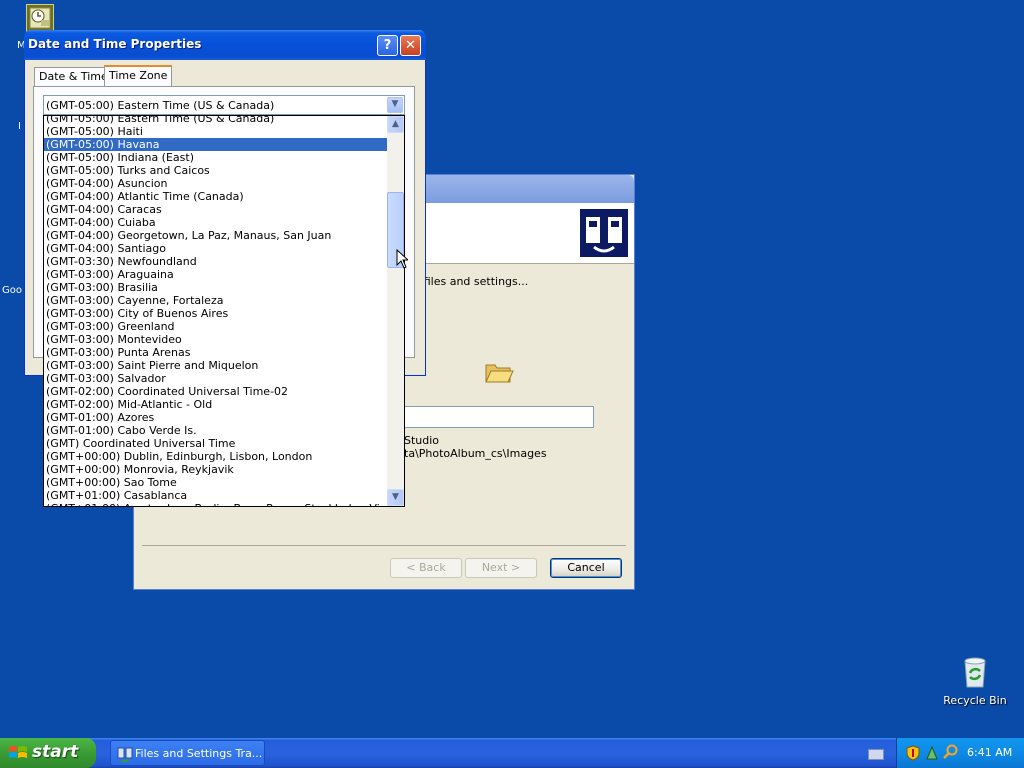 This screenshot has width=1024, height=768. I want to click on time-zone-option: (GMT-04:00) Asuncion, so click(215, 183).